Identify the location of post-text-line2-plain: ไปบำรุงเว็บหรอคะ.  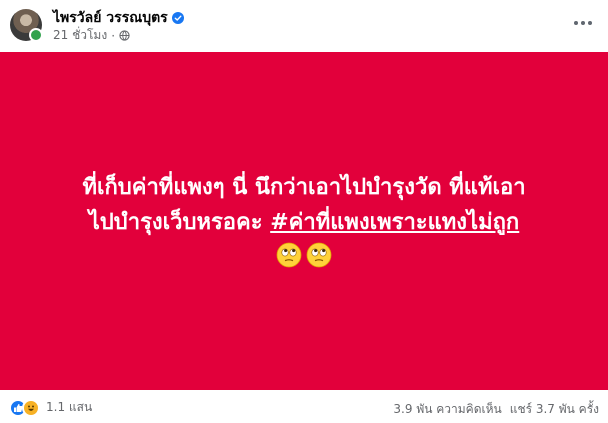
(179, 222).